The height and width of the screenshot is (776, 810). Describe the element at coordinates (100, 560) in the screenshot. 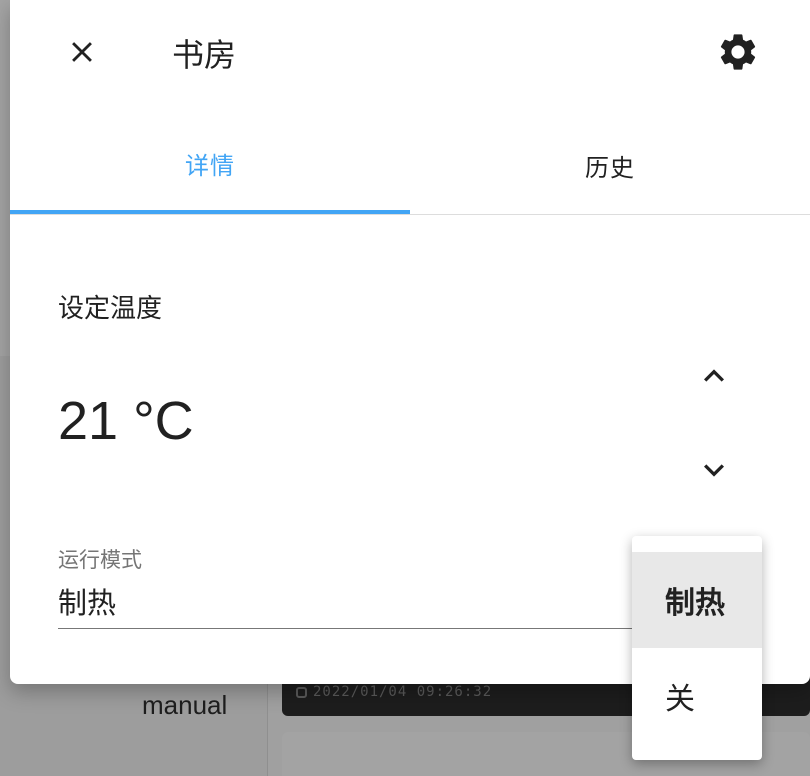

I see `operation-mode-label: 运行模式` at that location.